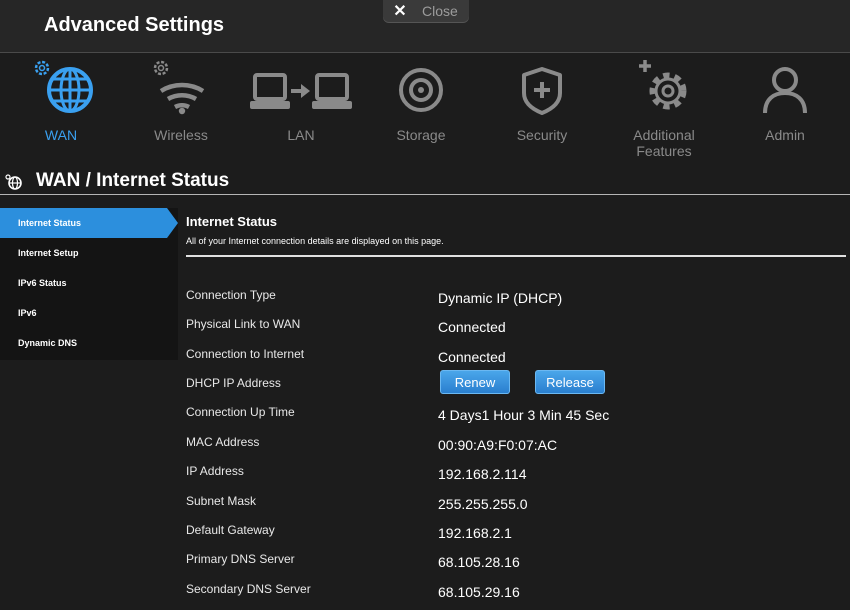 The image size is (850, 610). I want to click on status-row-connection-internet: Connection to Internet Connected, so click(506, 357).